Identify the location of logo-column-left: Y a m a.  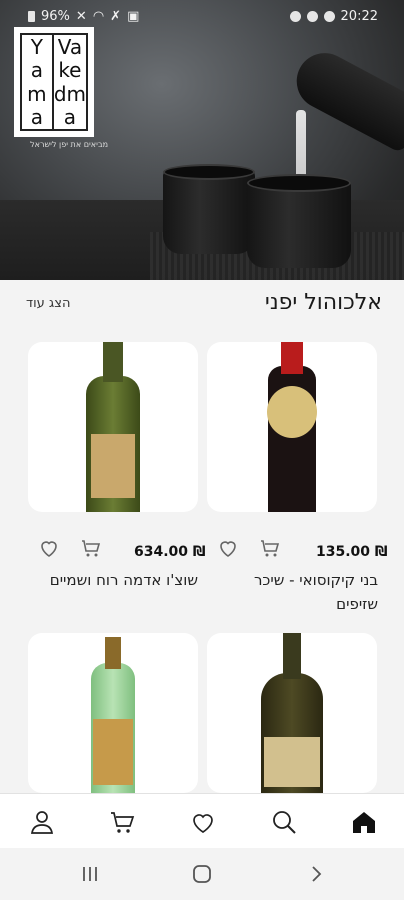
(37, 82).